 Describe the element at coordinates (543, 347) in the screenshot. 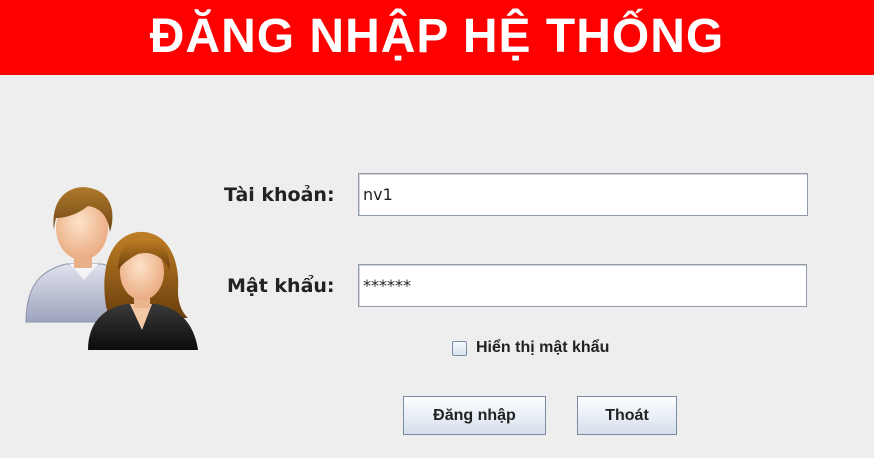

I see `show-password-label: Hiển thị mật khẩu` at that location.